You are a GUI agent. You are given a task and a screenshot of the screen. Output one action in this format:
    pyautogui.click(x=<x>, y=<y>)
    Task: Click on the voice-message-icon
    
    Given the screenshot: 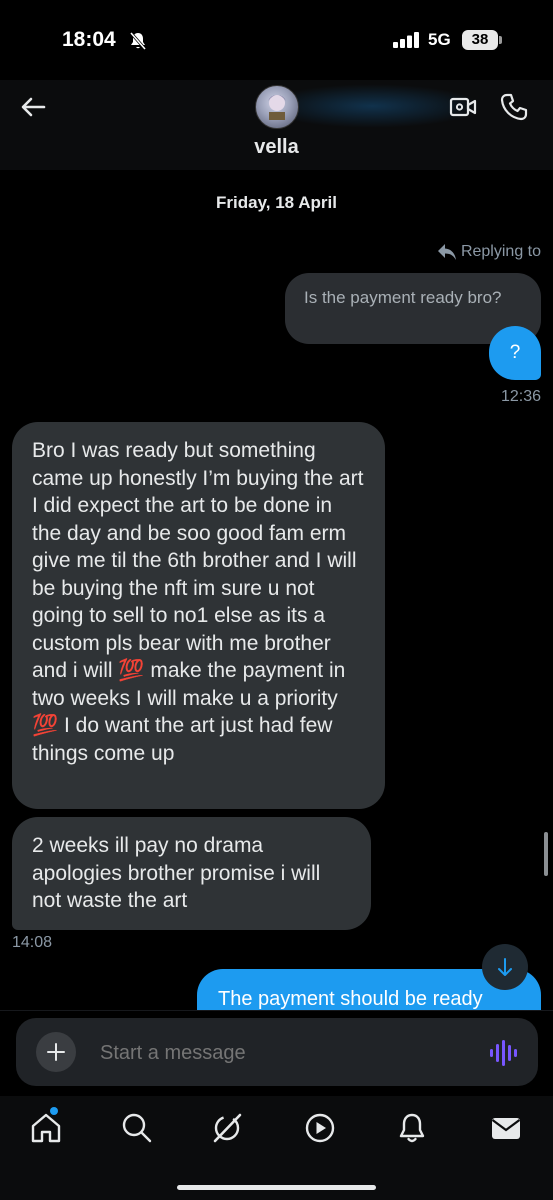 What is the action you would take?
    pyautogui.click(x=504, y=1053)
    